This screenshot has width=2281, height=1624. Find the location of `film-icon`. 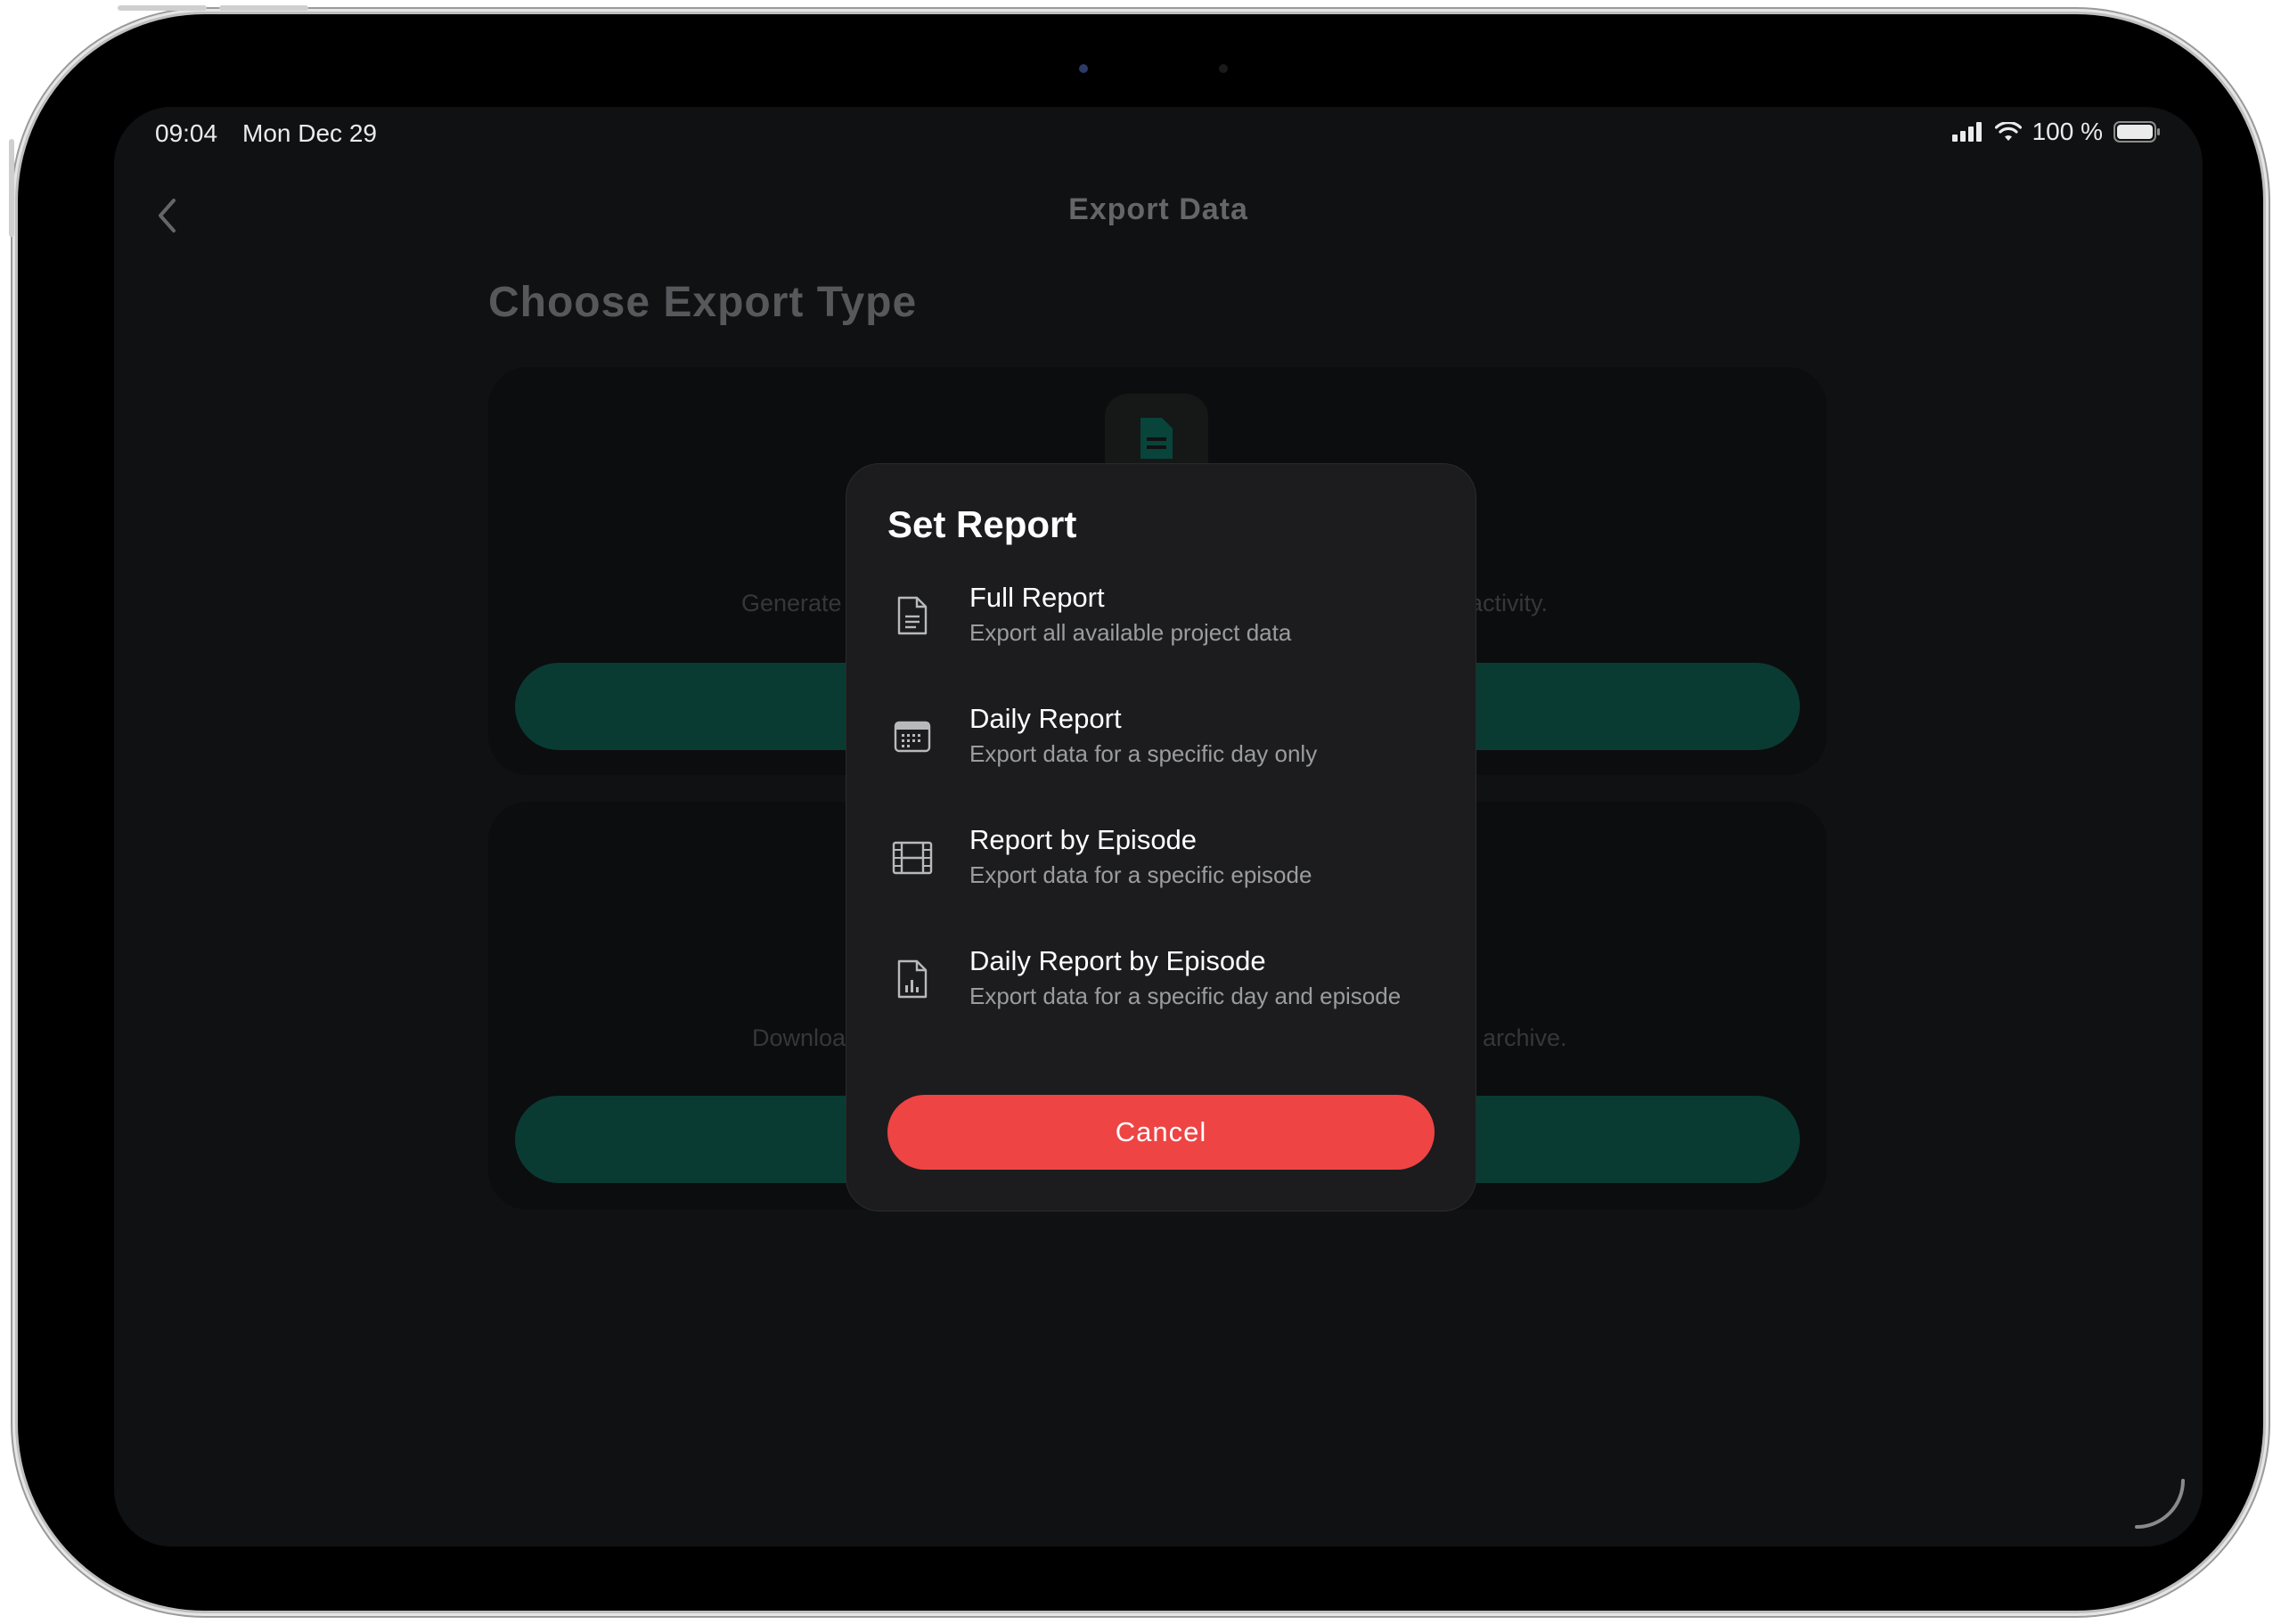

film-icon is located at coordinates (912, 858).